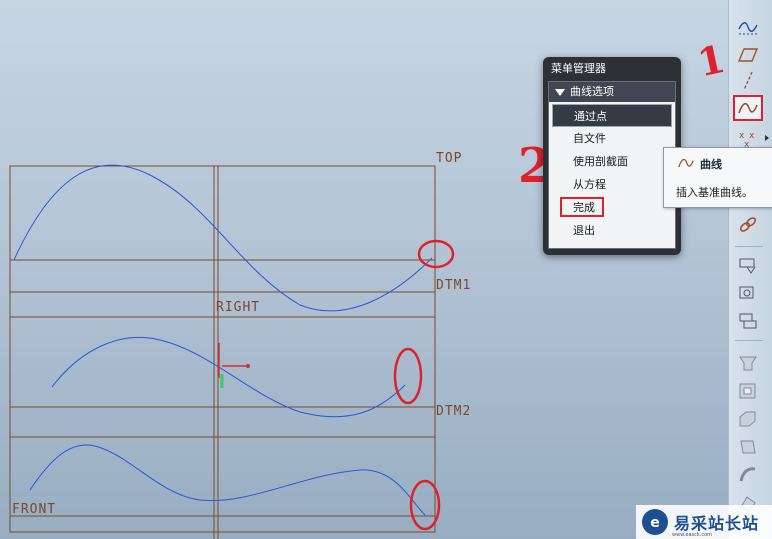  I want to click on sketch-curve-icon, so click(748, 28).